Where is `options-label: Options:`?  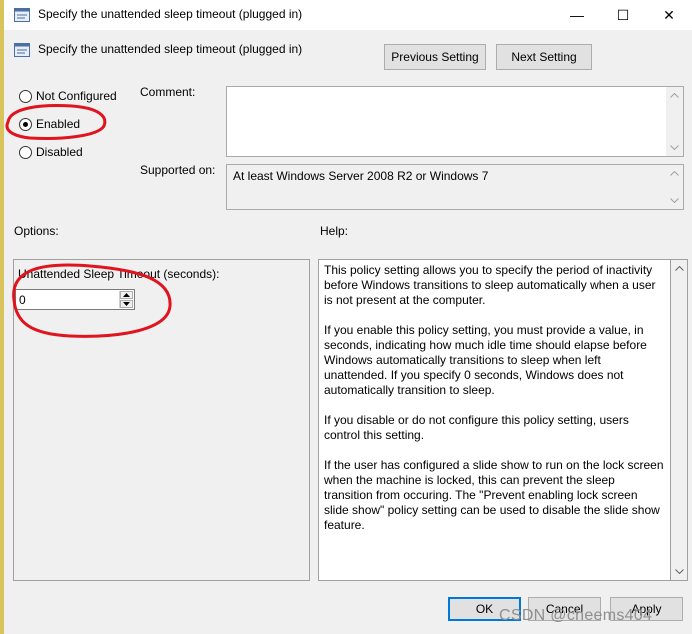
options-label: Options: is located at coordinates (36, 231).